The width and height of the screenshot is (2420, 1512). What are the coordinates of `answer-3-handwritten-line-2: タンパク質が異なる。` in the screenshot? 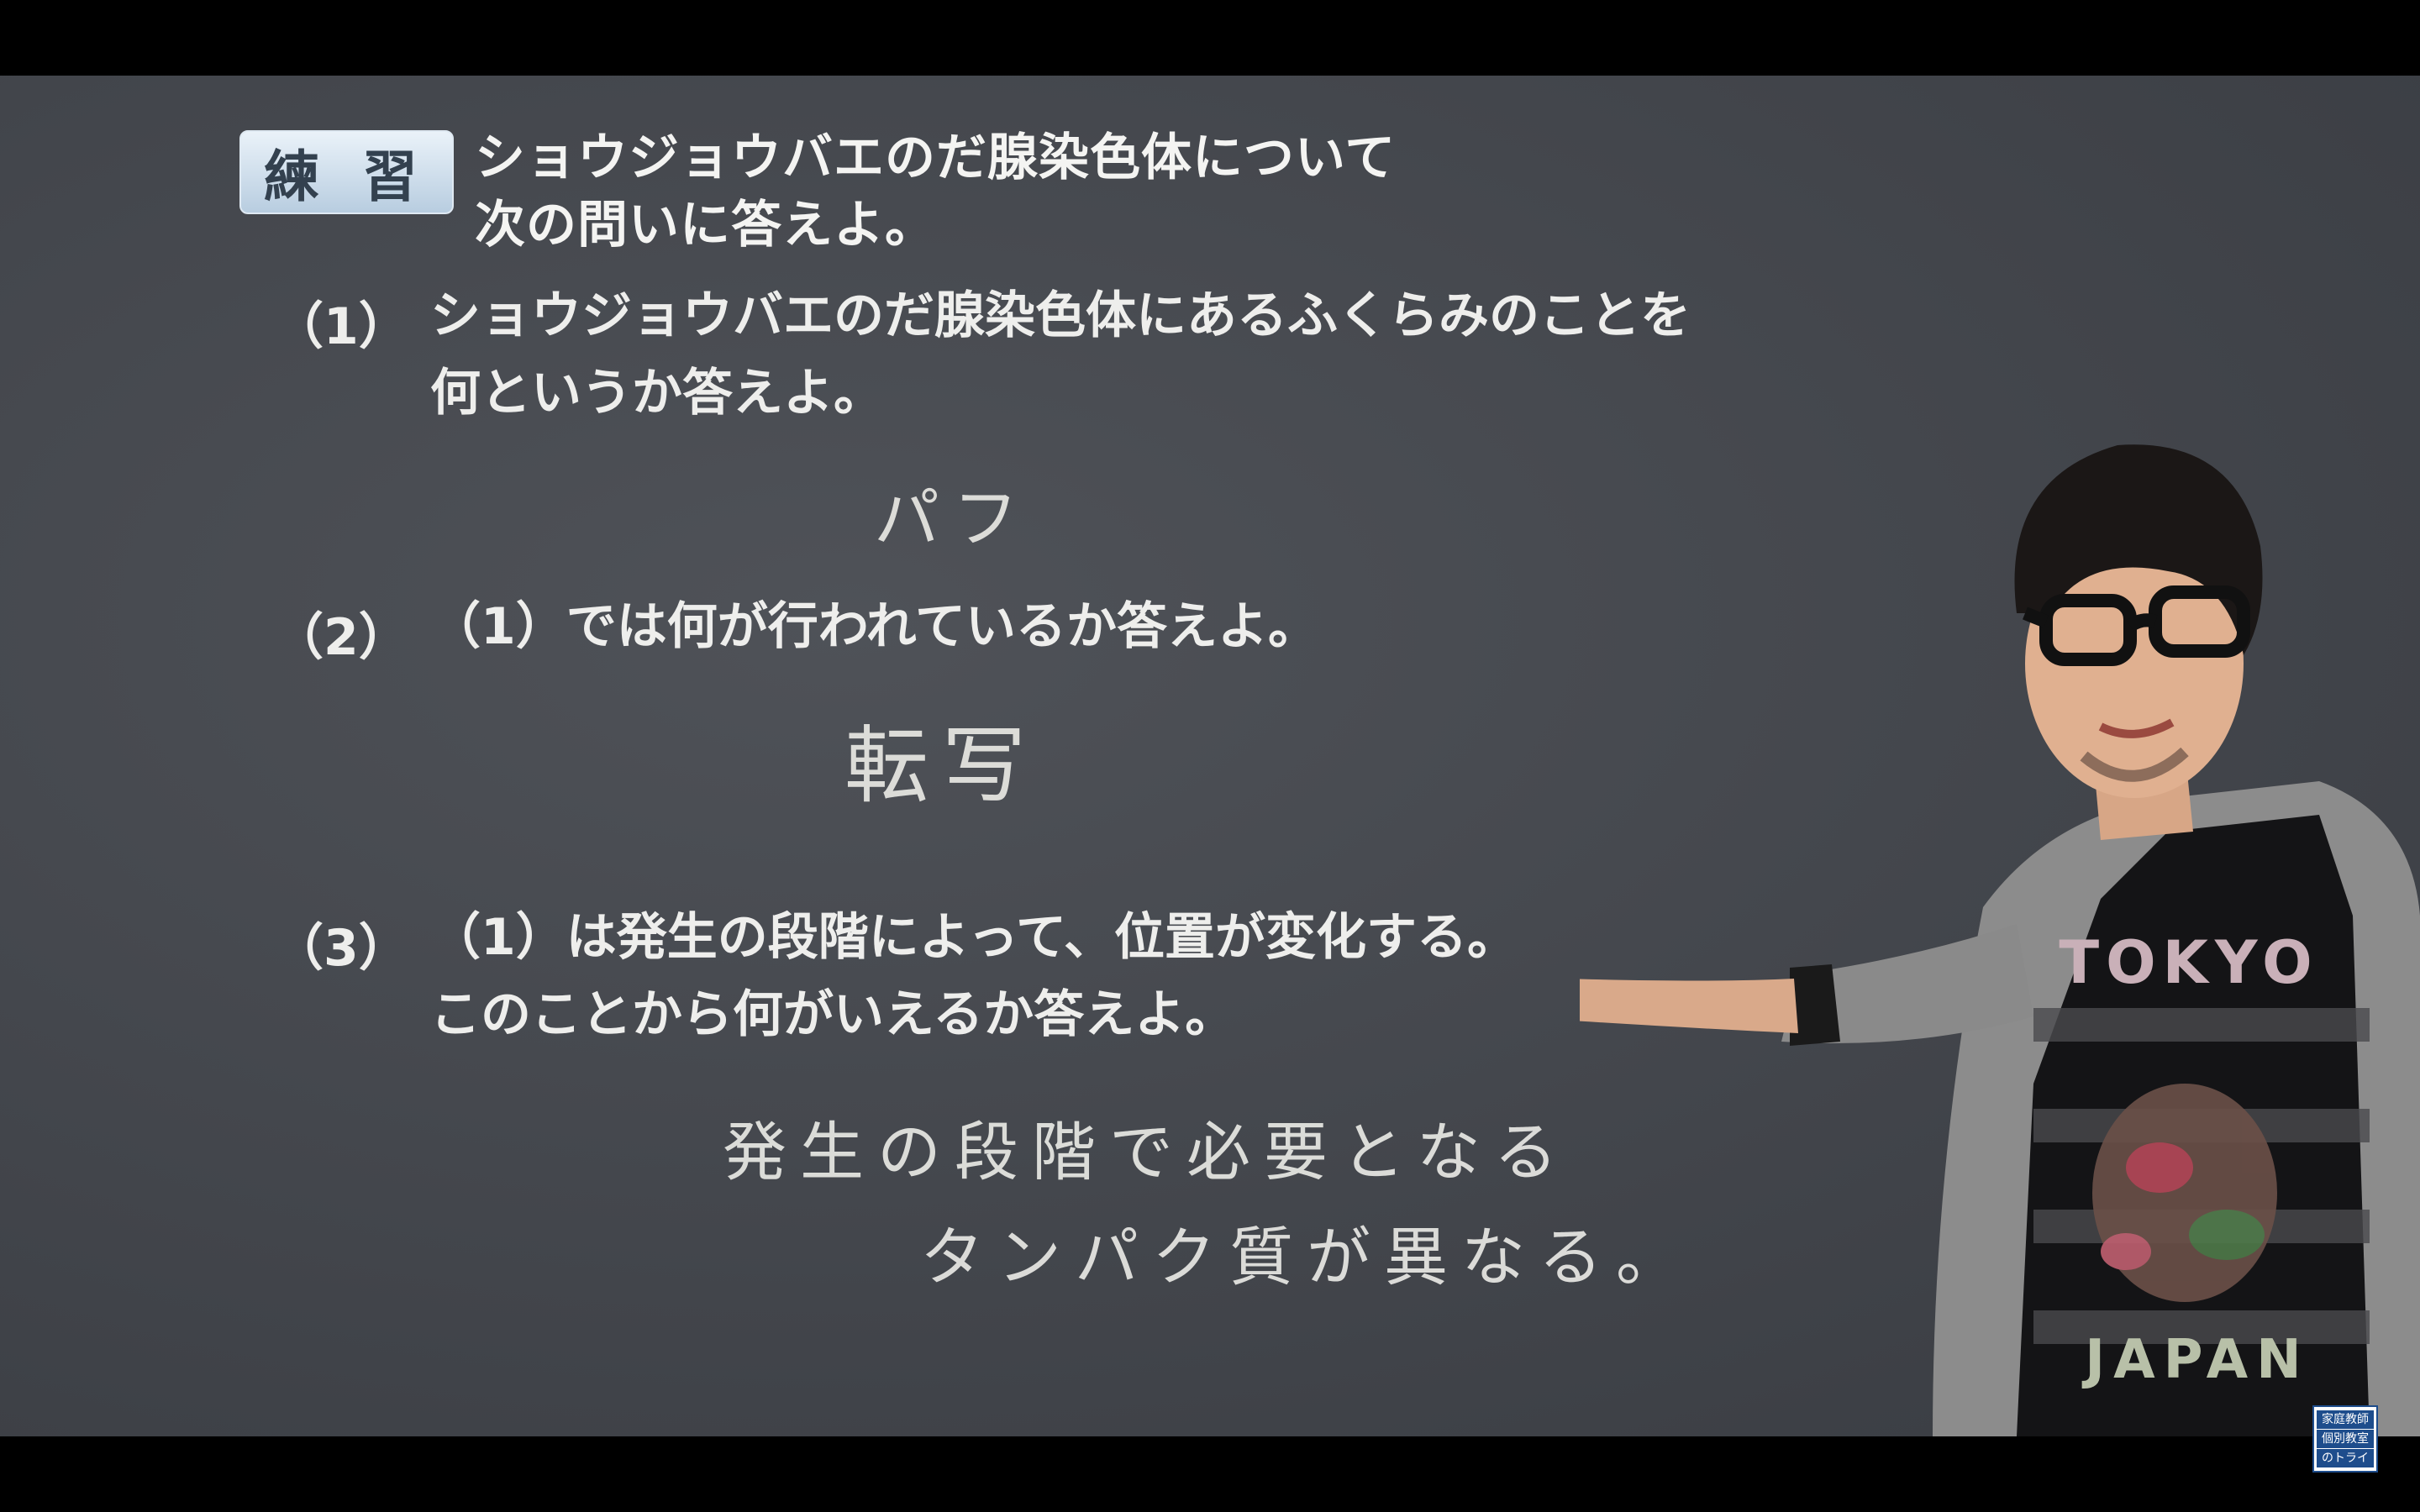 It's located at (1306, 1257).